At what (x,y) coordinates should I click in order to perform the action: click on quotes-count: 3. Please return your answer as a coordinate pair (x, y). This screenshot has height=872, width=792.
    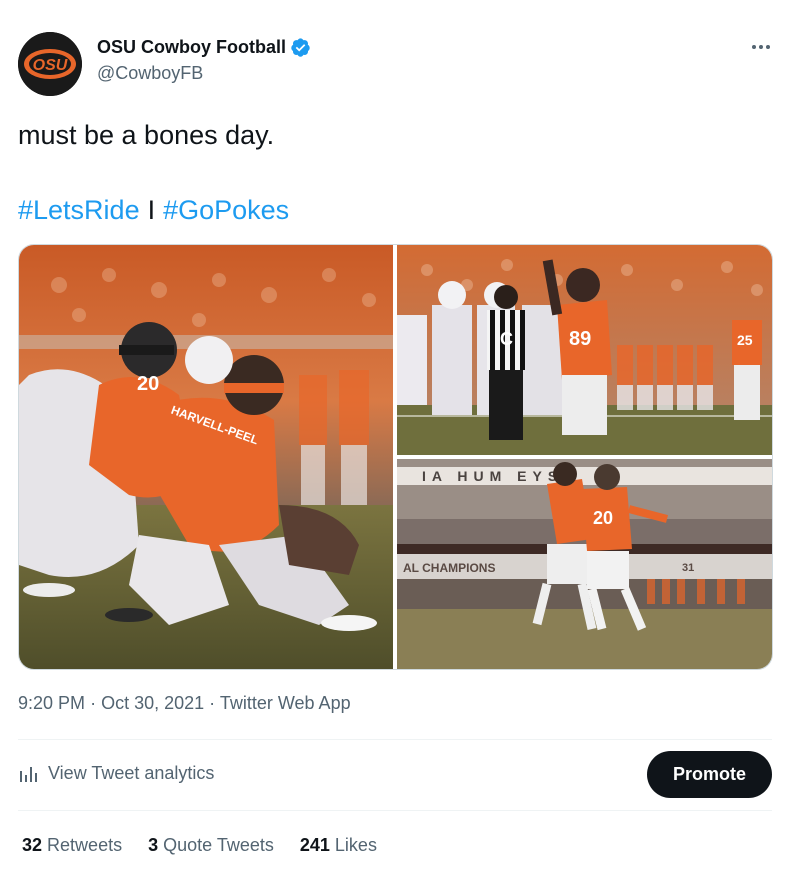
    Looking at the image, I should click on (153, 845).